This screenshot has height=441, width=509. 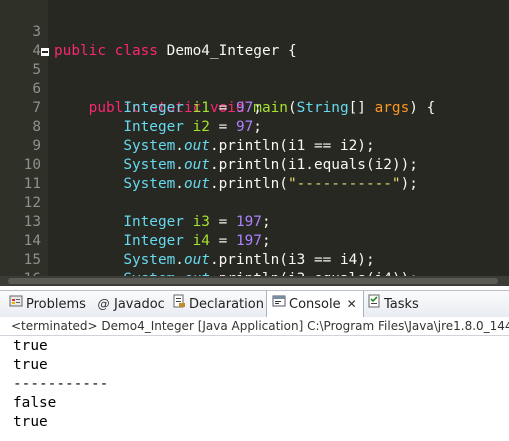 I want to click on code-line: 6 Integer i1 = 97;, so click(x=254, y=88).